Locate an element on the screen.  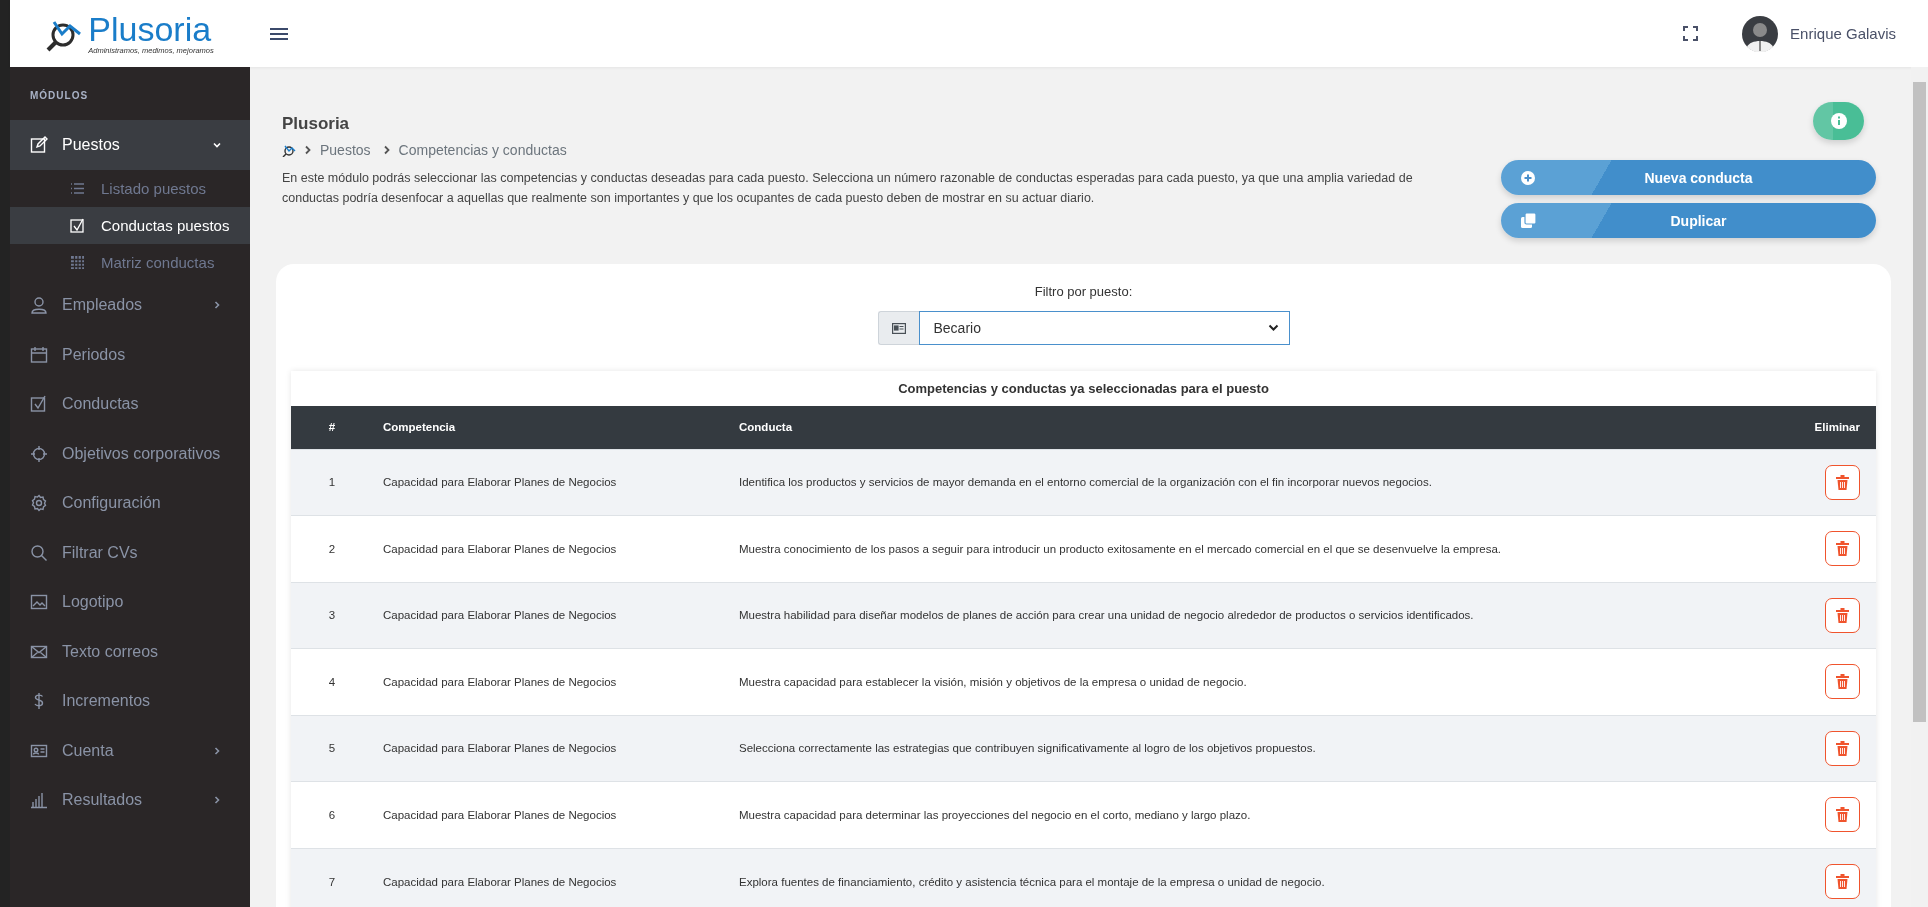
sidebar-item: Periodos is located at coordinates (130, 355).